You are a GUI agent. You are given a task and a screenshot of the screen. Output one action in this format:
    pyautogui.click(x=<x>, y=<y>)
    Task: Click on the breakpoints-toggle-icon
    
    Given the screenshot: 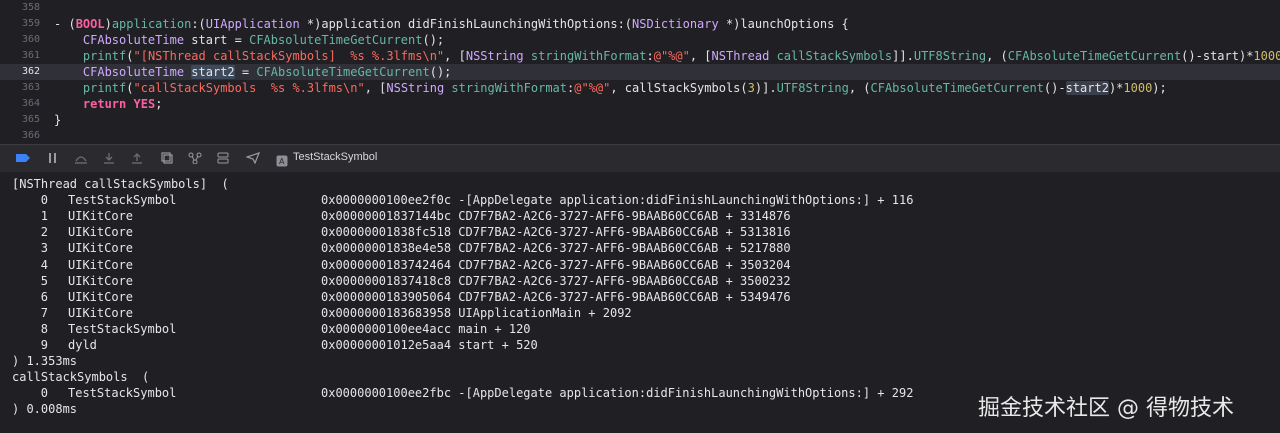 What is the action you would take?
    pyautogui.click(x=23, y=158)
    